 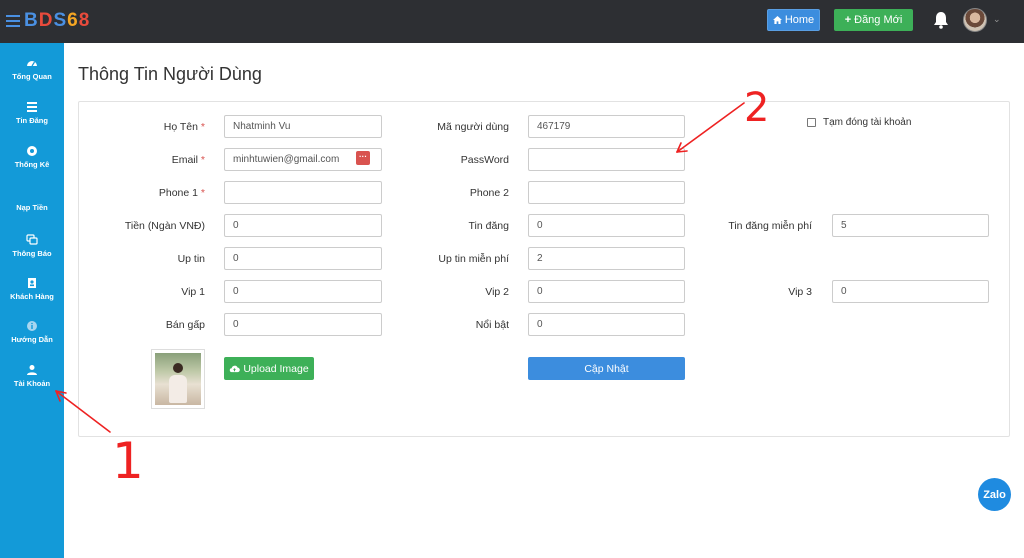 I want to click on vip2-input: 0, so click(x=606, y=291).